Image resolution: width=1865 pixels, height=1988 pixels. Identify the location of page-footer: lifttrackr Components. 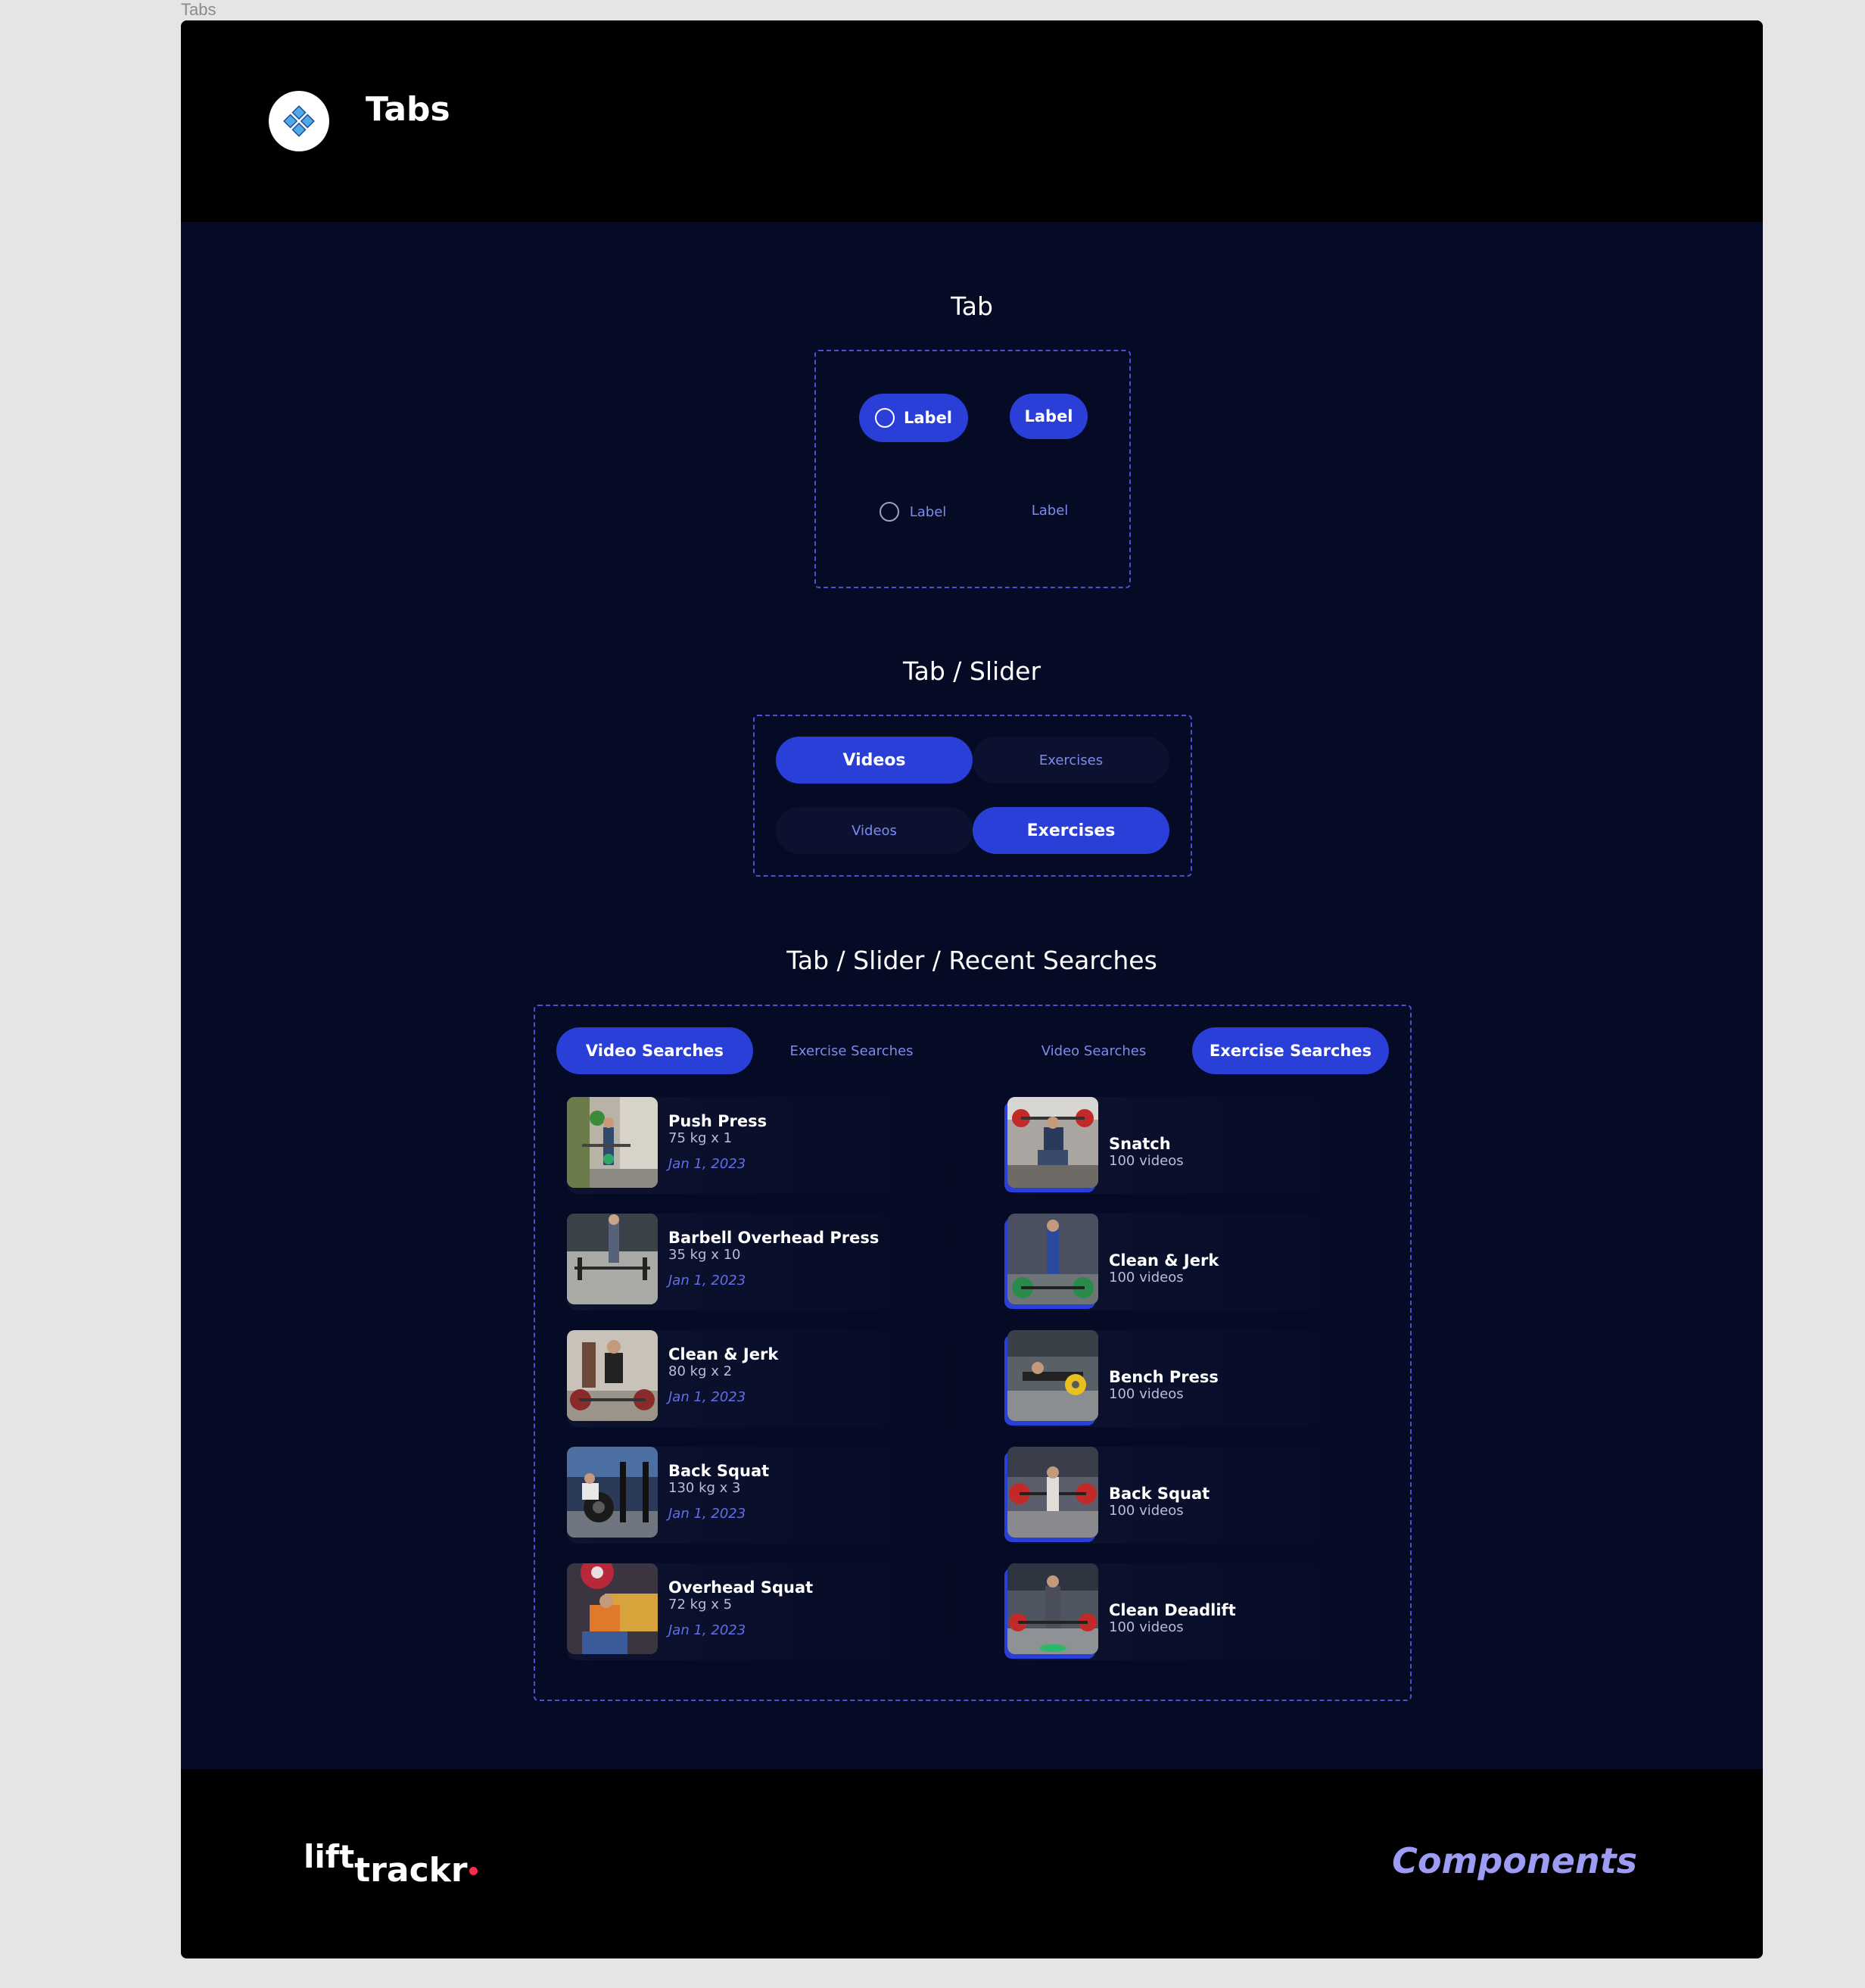
(972, 1863).